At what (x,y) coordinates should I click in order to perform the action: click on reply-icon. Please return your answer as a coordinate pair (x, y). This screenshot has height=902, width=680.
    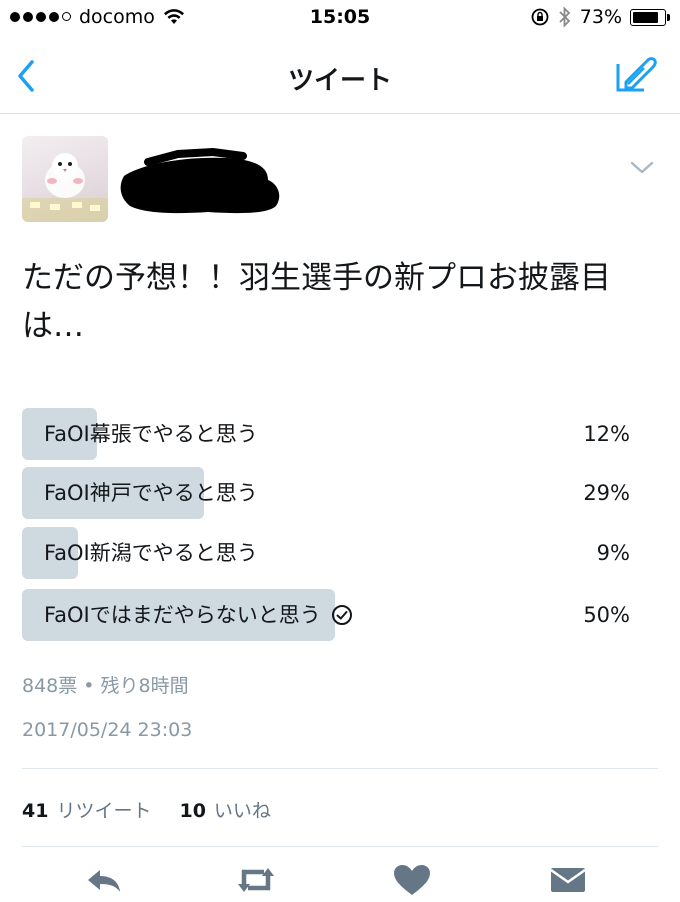
    Looking at the image, I should click on (104, 880).